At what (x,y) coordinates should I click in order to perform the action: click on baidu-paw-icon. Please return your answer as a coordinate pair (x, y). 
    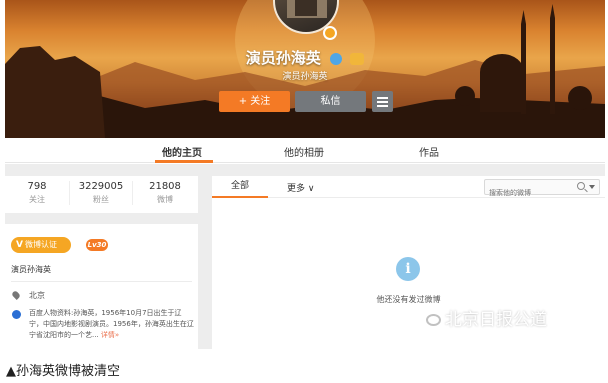
    Looking at the image, I should click on (16, 314).